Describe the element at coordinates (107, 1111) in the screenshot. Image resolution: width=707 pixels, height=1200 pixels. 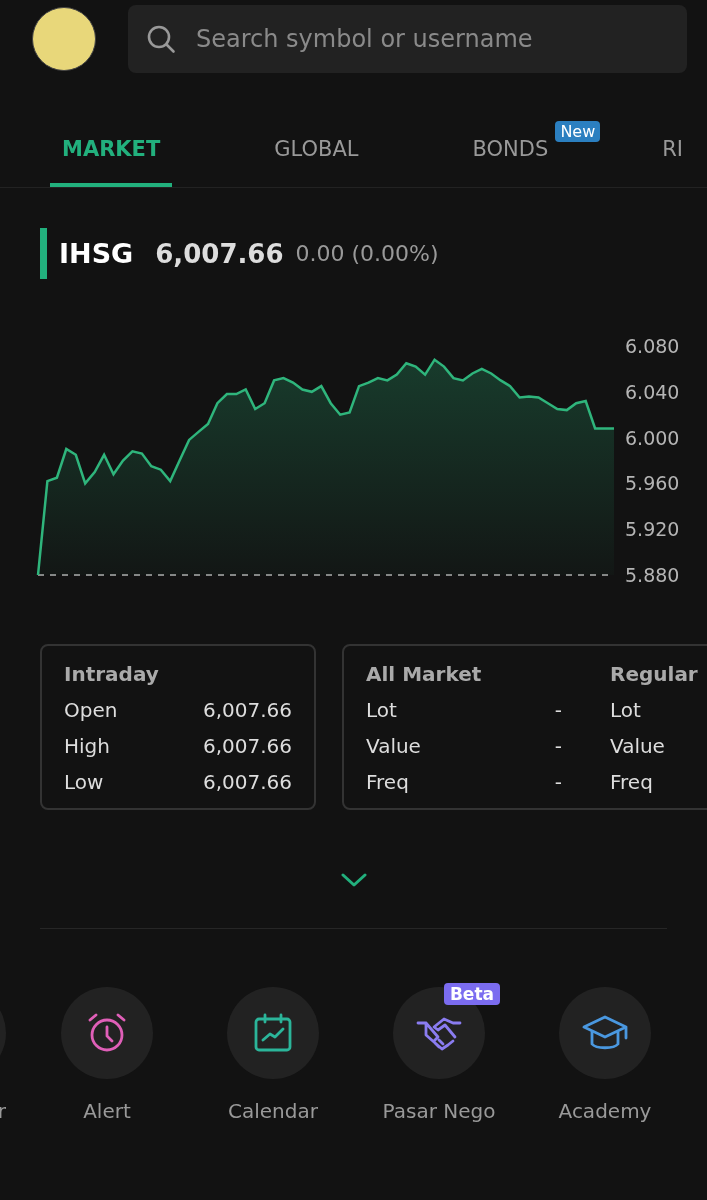
I see `shortcut-label: Alert` at that location.